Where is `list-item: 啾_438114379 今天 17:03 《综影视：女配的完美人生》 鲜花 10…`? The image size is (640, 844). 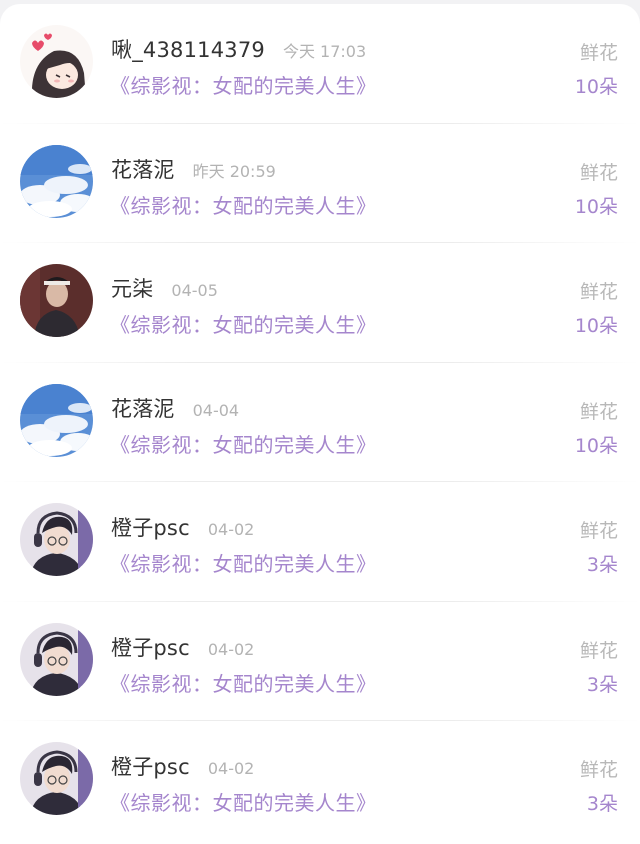
list-item: 啾_438114379 今天 17:03 《综影视：女配的完美人生》 鲜花 10… is located at coordinates (320, 64).